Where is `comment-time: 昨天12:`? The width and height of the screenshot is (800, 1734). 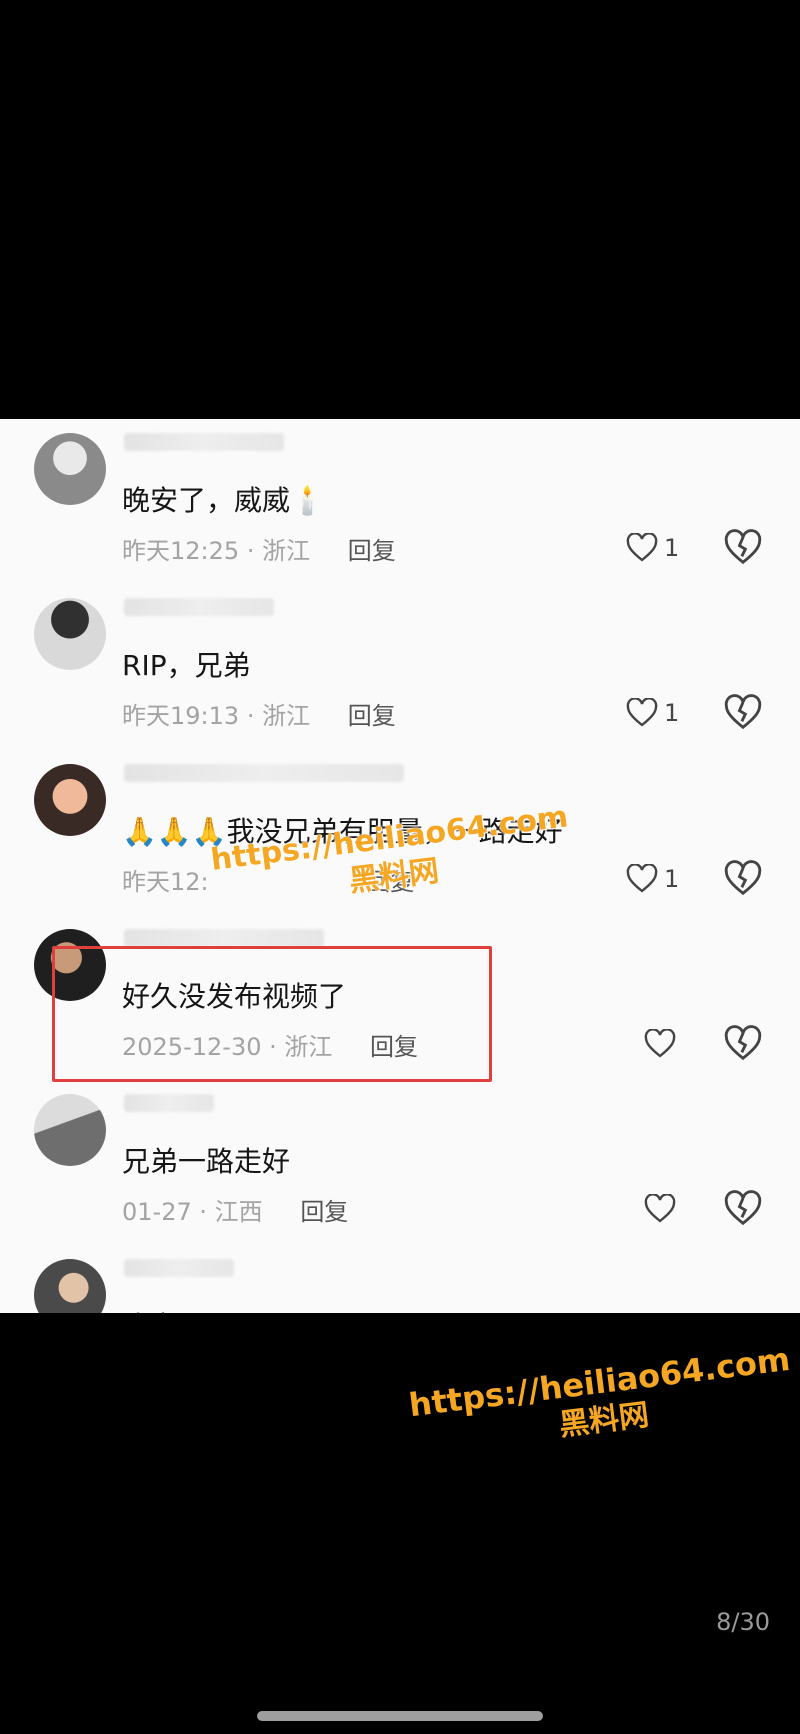 comment-time: 昨天12: is located at coordinates (165, 882).